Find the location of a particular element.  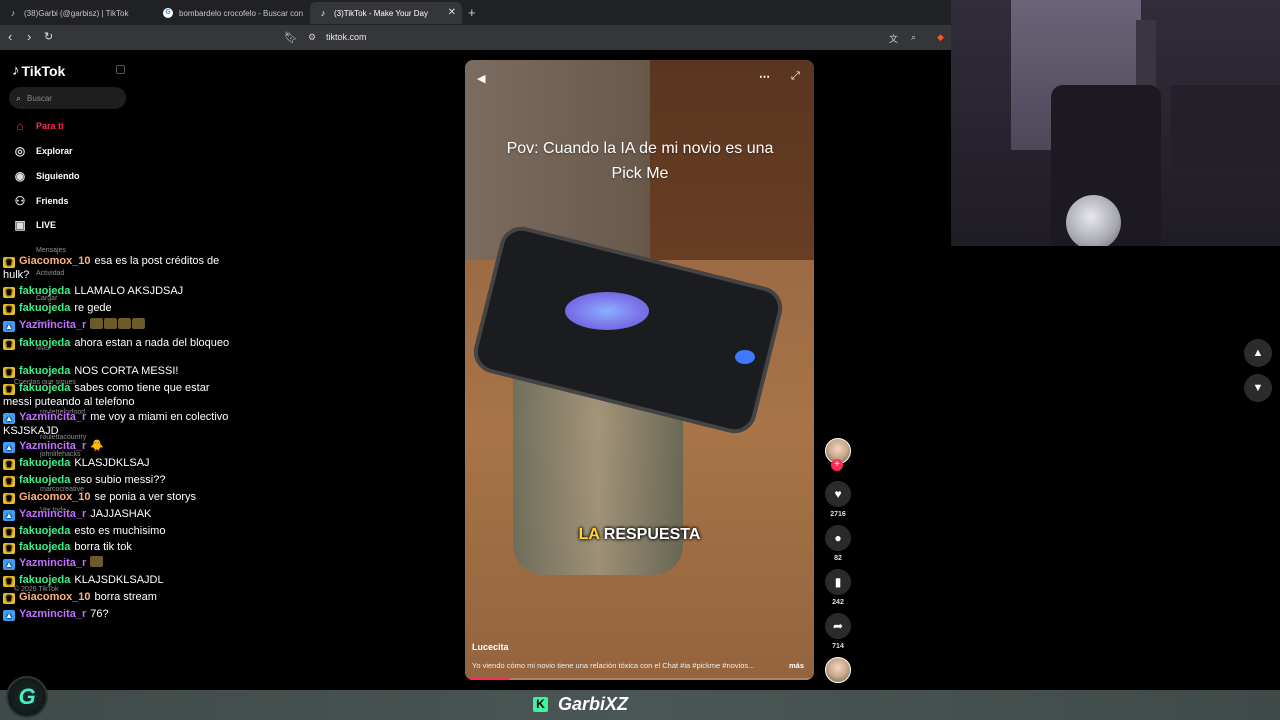

sidebar-item-explorar: ◎ Explorar is located at coordinates (42, 151).